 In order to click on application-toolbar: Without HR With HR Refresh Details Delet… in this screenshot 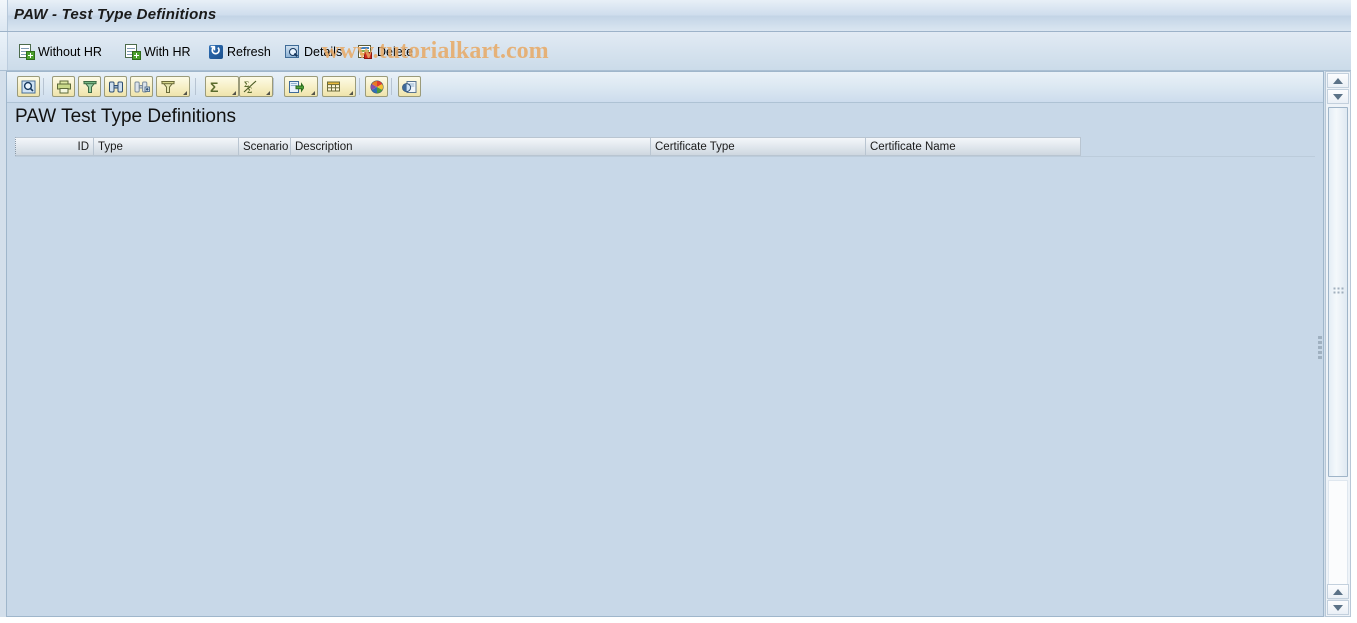, I will do `click(678, 51)`.